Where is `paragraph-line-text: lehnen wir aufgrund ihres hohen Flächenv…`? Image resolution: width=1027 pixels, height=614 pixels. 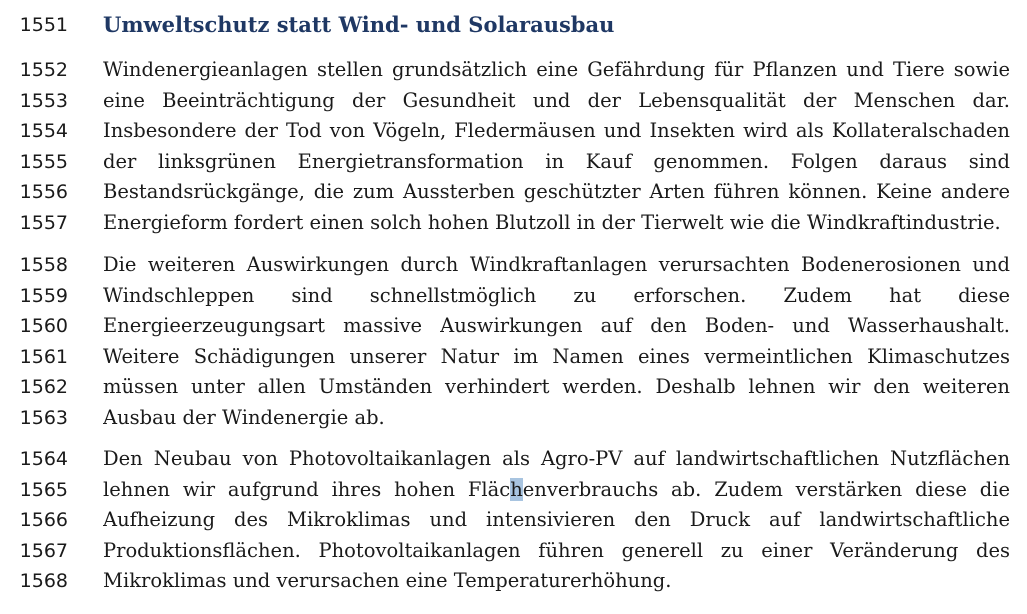
paragraph-line-text: lehnen wir aufgrund ihres hohen Flächenv… is located at coordinates (556, 490).